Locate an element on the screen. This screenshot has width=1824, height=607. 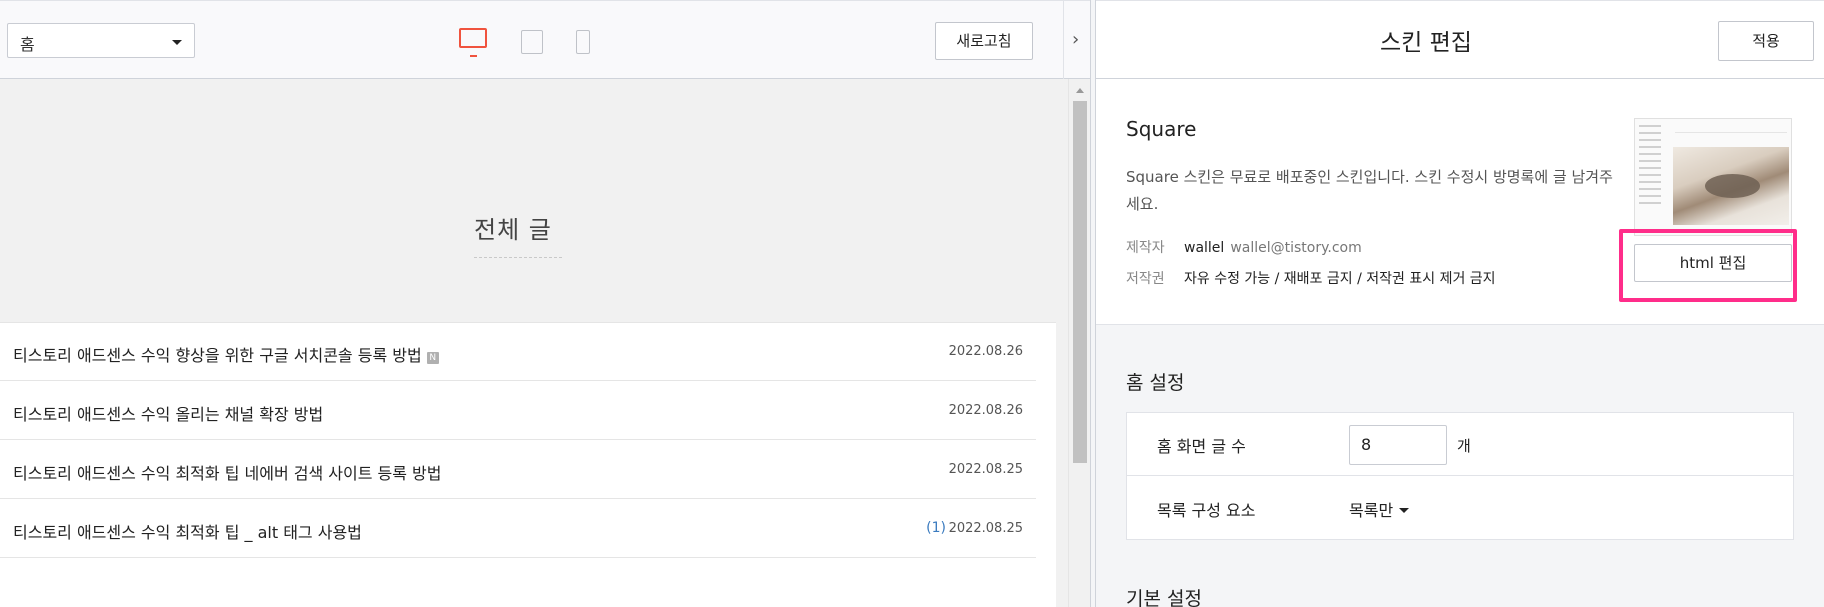
tablet-icon is located at coordinates (532, 42).